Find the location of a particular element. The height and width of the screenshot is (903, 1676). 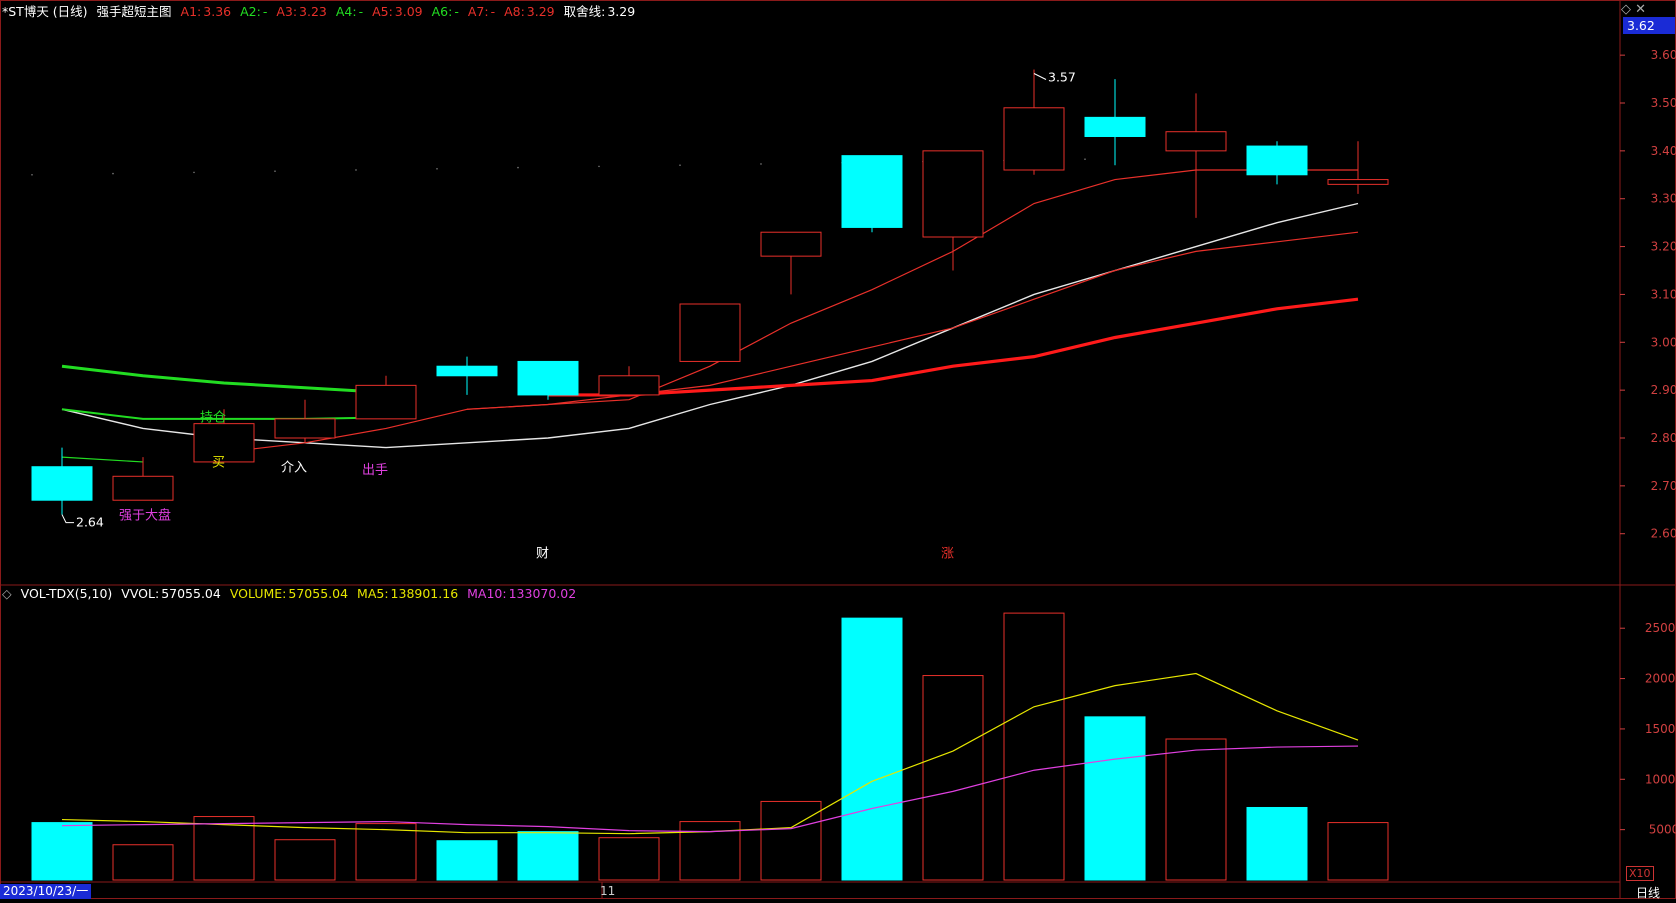

volume-tick-label: 25000 is located at coordinates (1660, 628).